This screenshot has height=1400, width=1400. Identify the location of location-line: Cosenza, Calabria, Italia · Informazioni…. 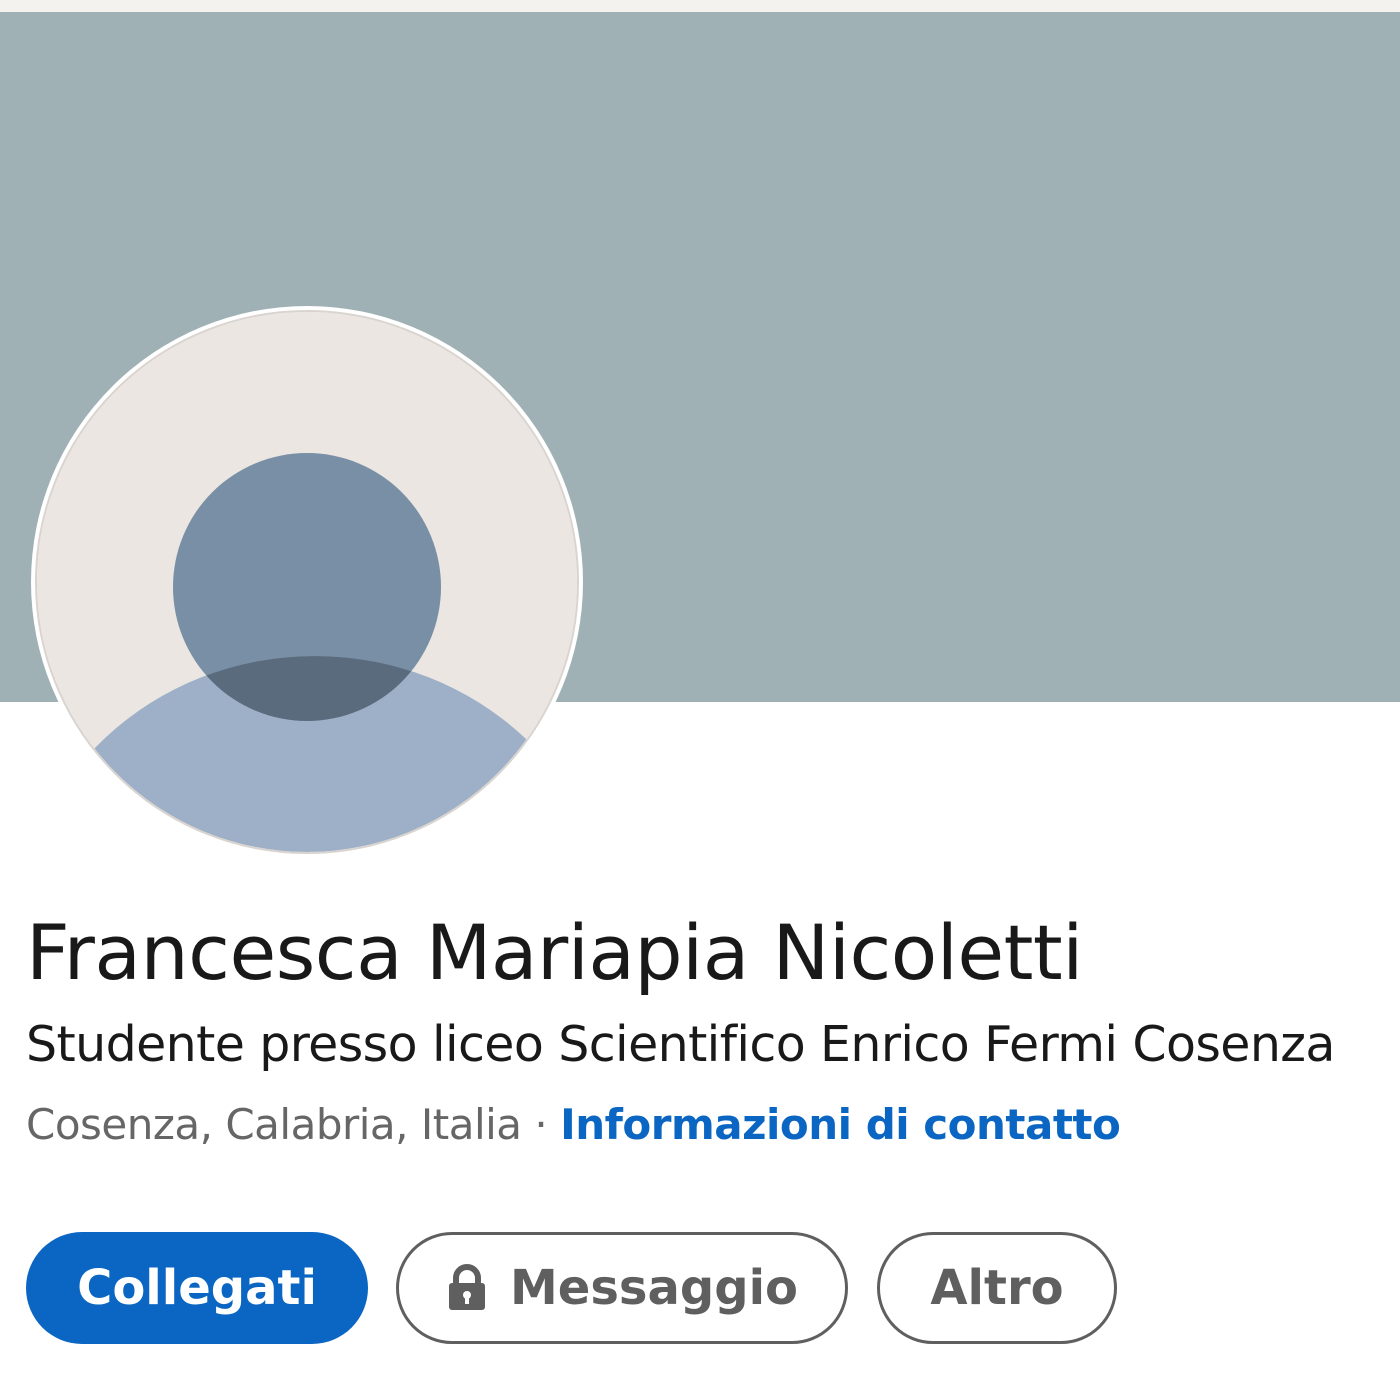
(573, 1124).